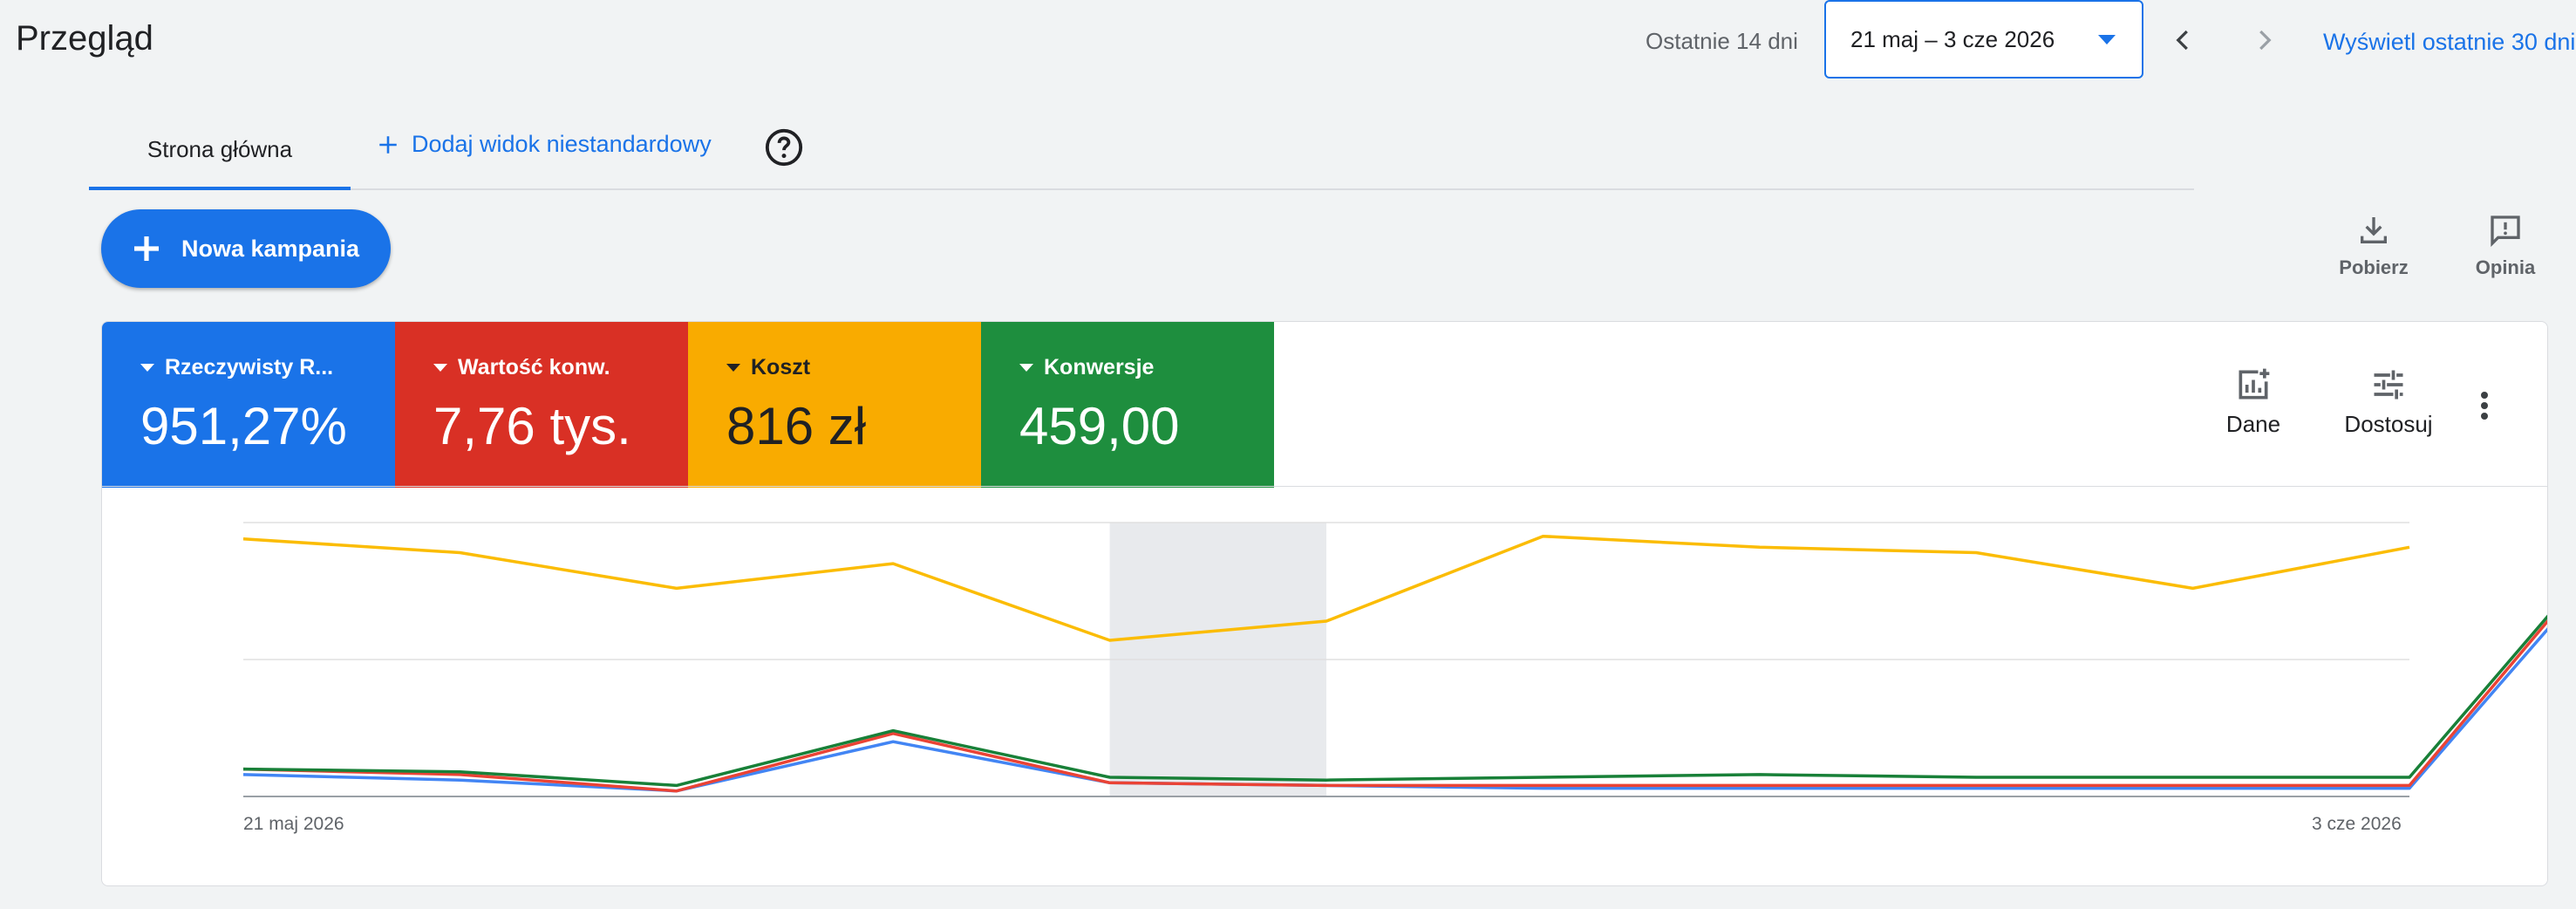 Image resolution: width=2576 pixels, height=909 pixels. Describe the element at coordinates (2357, 824) in the screenshot. I see `x-axis-end-label: 3 cze 2026` at that location.